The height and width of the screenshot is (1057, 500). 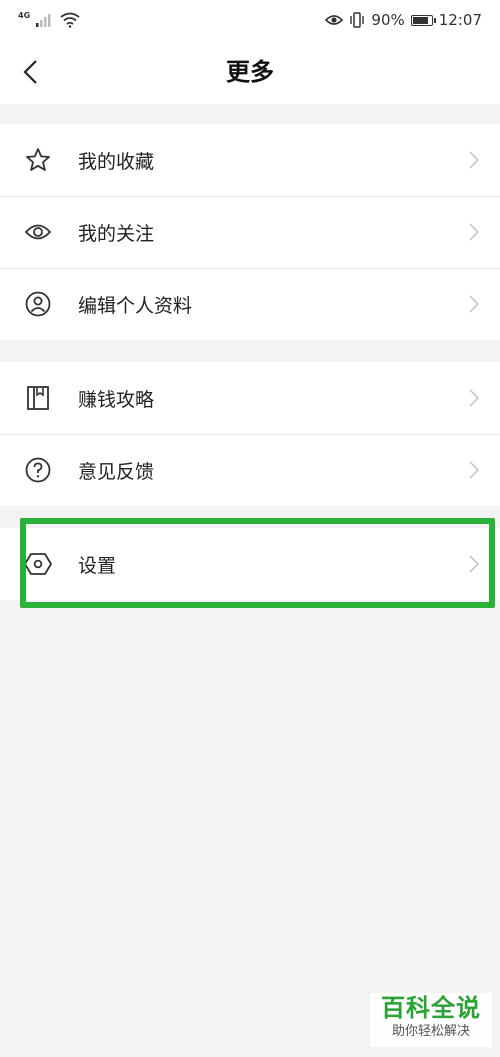 I want to click on menu-item-label: 赚钱攻略, so click(x=116, y=399).